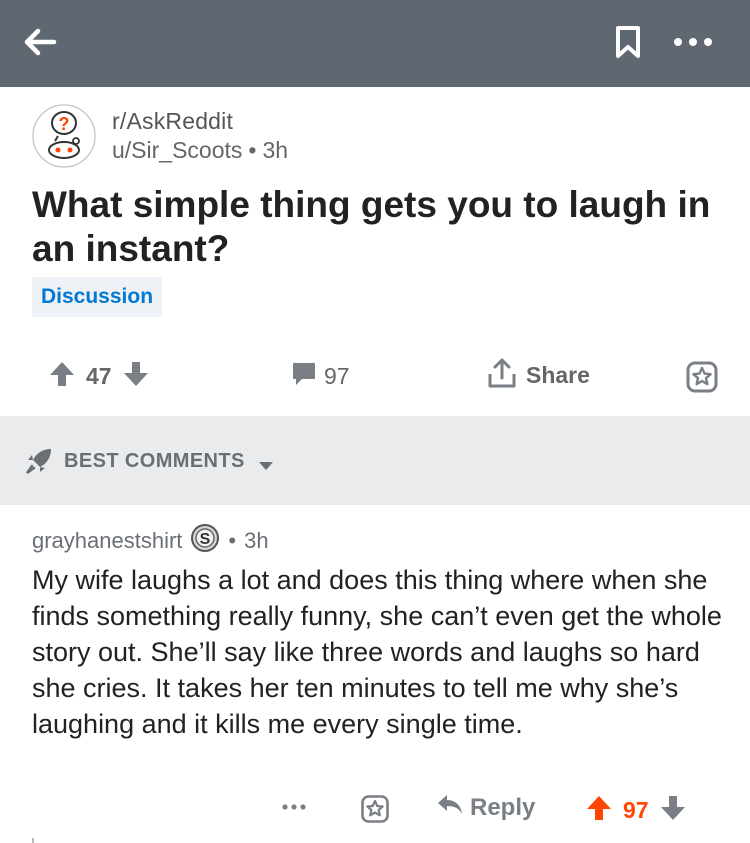 The image size is (750, 843). Describe the element at coordinates (337, 376) in the screenshot. I see `comments-count: 97` at that location.